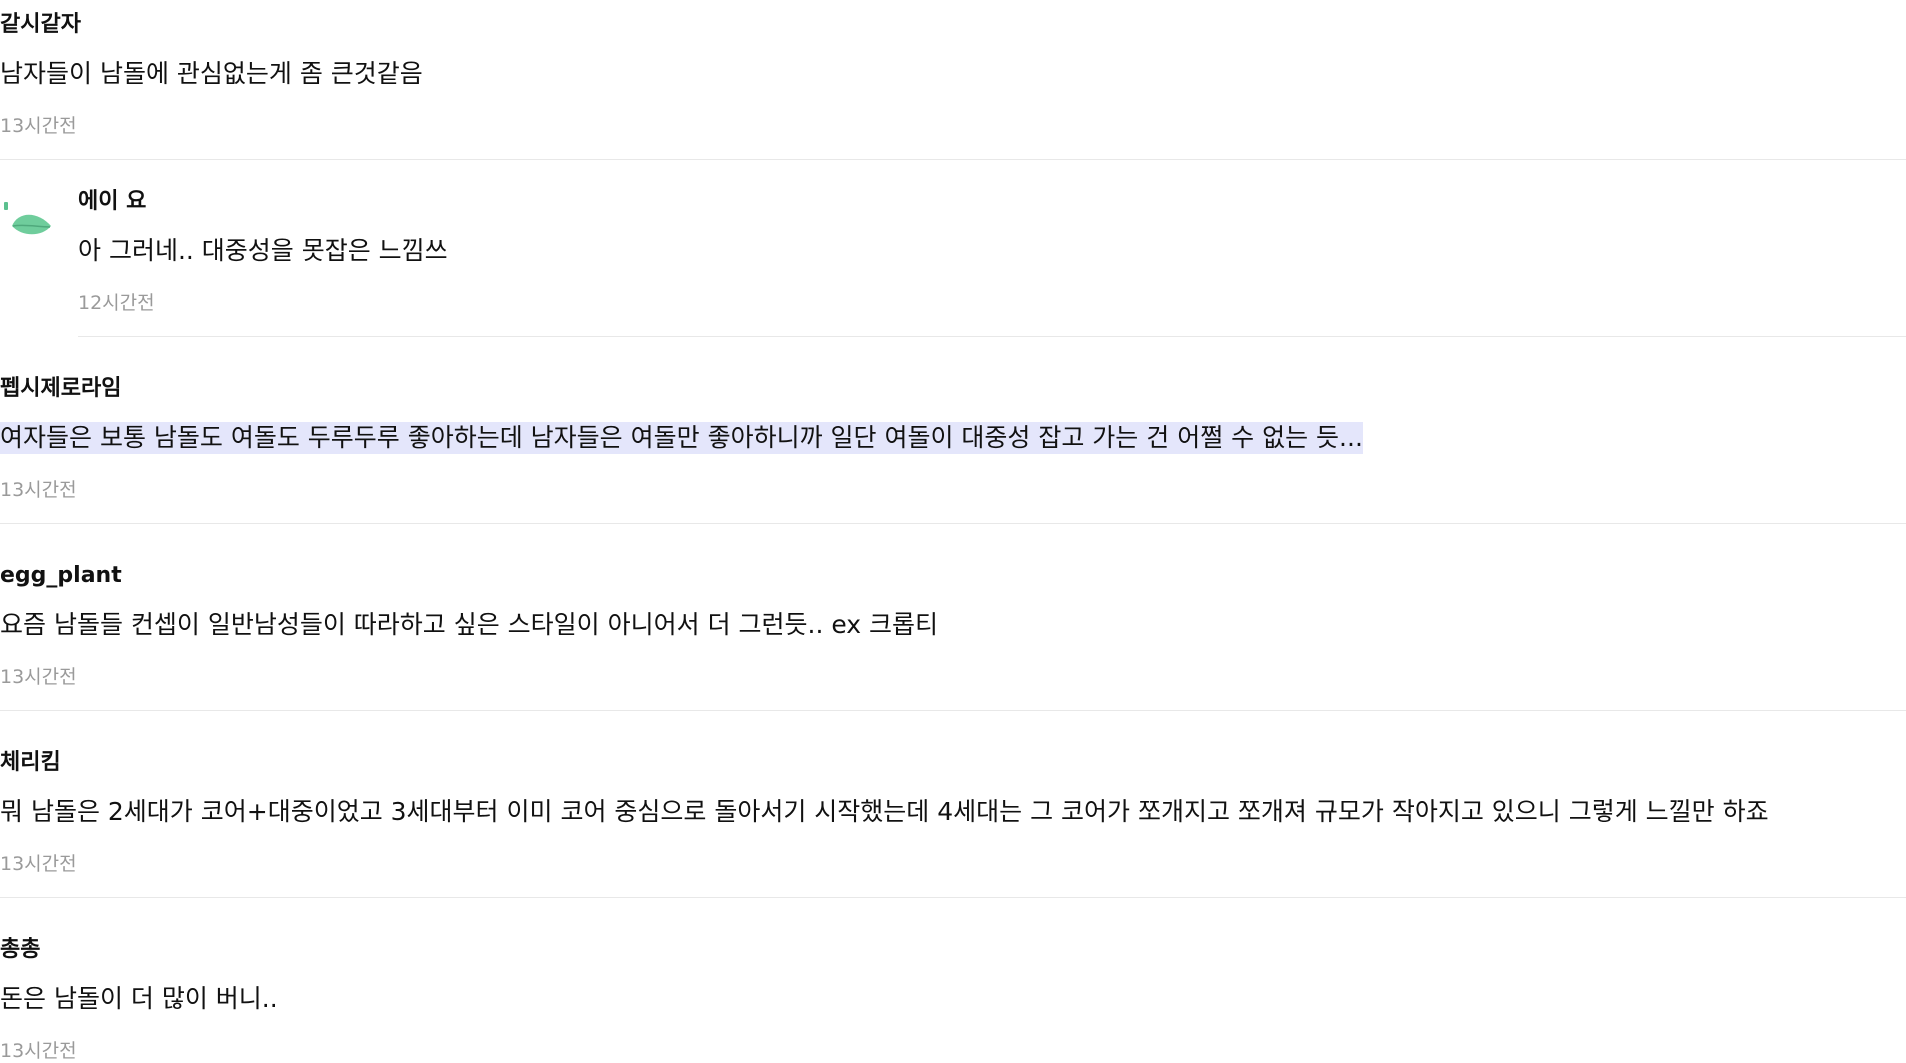 The width and height of the screenshot is (1906, 1063). I want to click on comment-author: 에이 요, so click(112, 202).